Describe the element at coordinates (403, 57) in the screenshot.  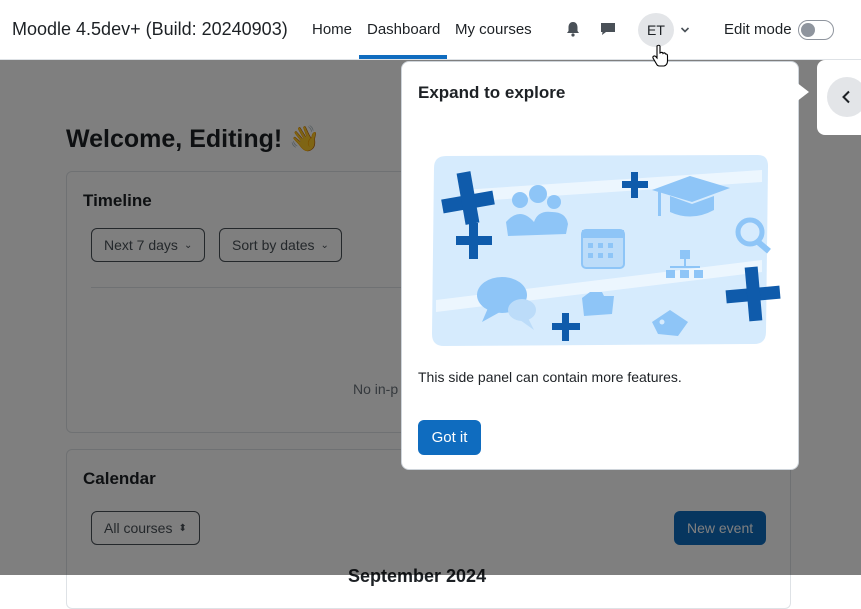
I see `active-nav-indicator` at that location.